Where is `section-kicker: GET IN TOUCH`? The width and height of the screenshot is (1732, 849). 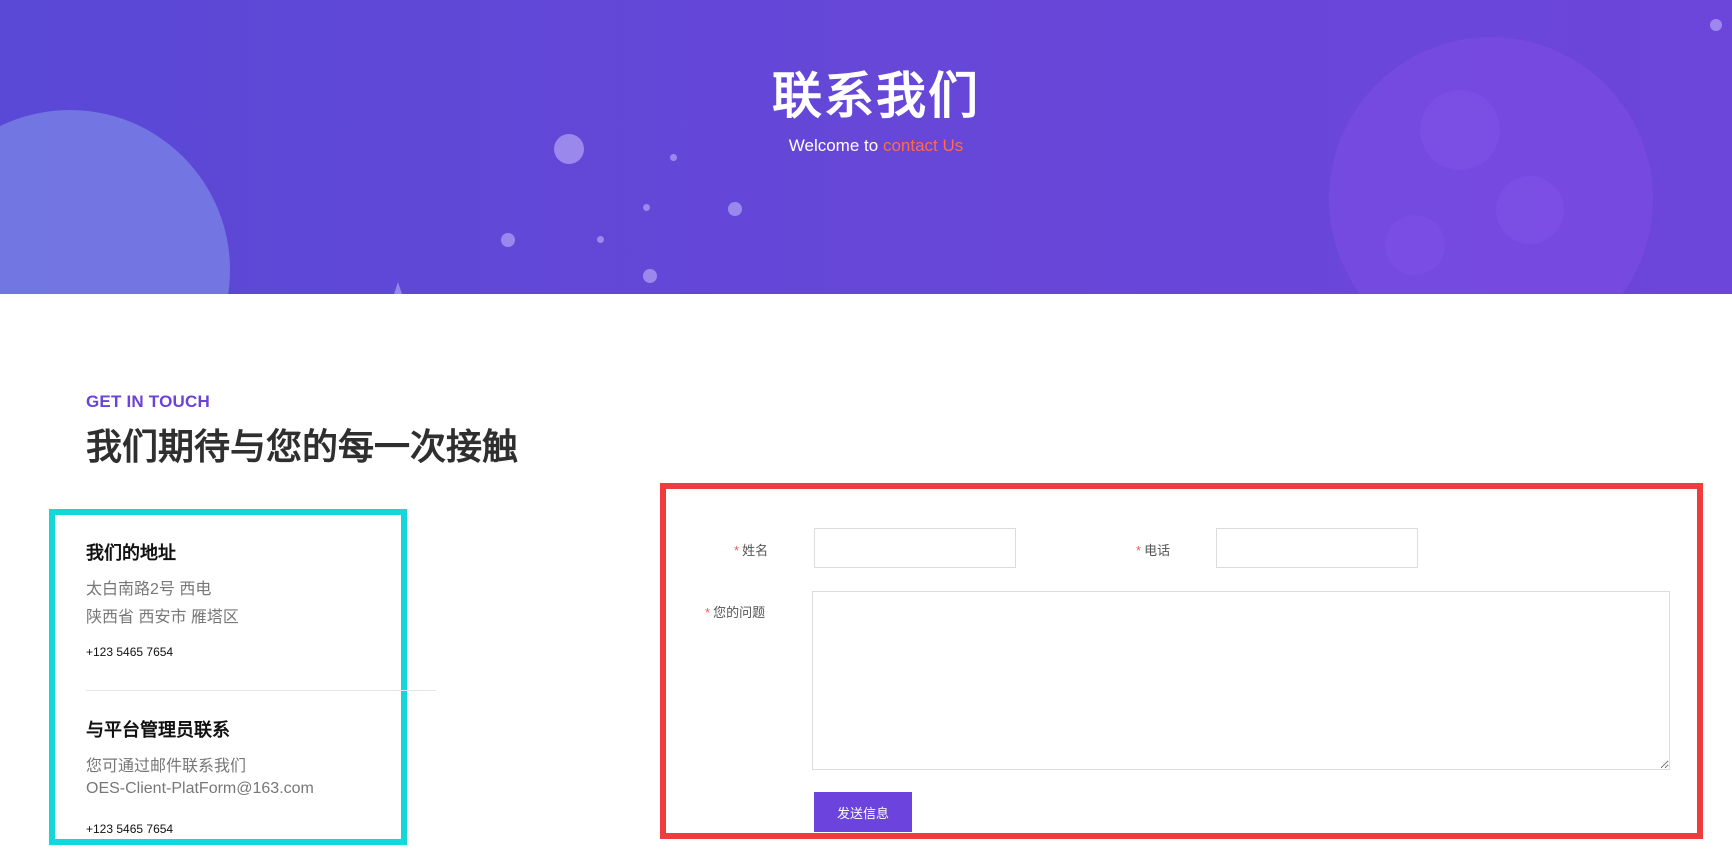 section-kicker: GET IN TOUCH is located at coordinates (148, 401).